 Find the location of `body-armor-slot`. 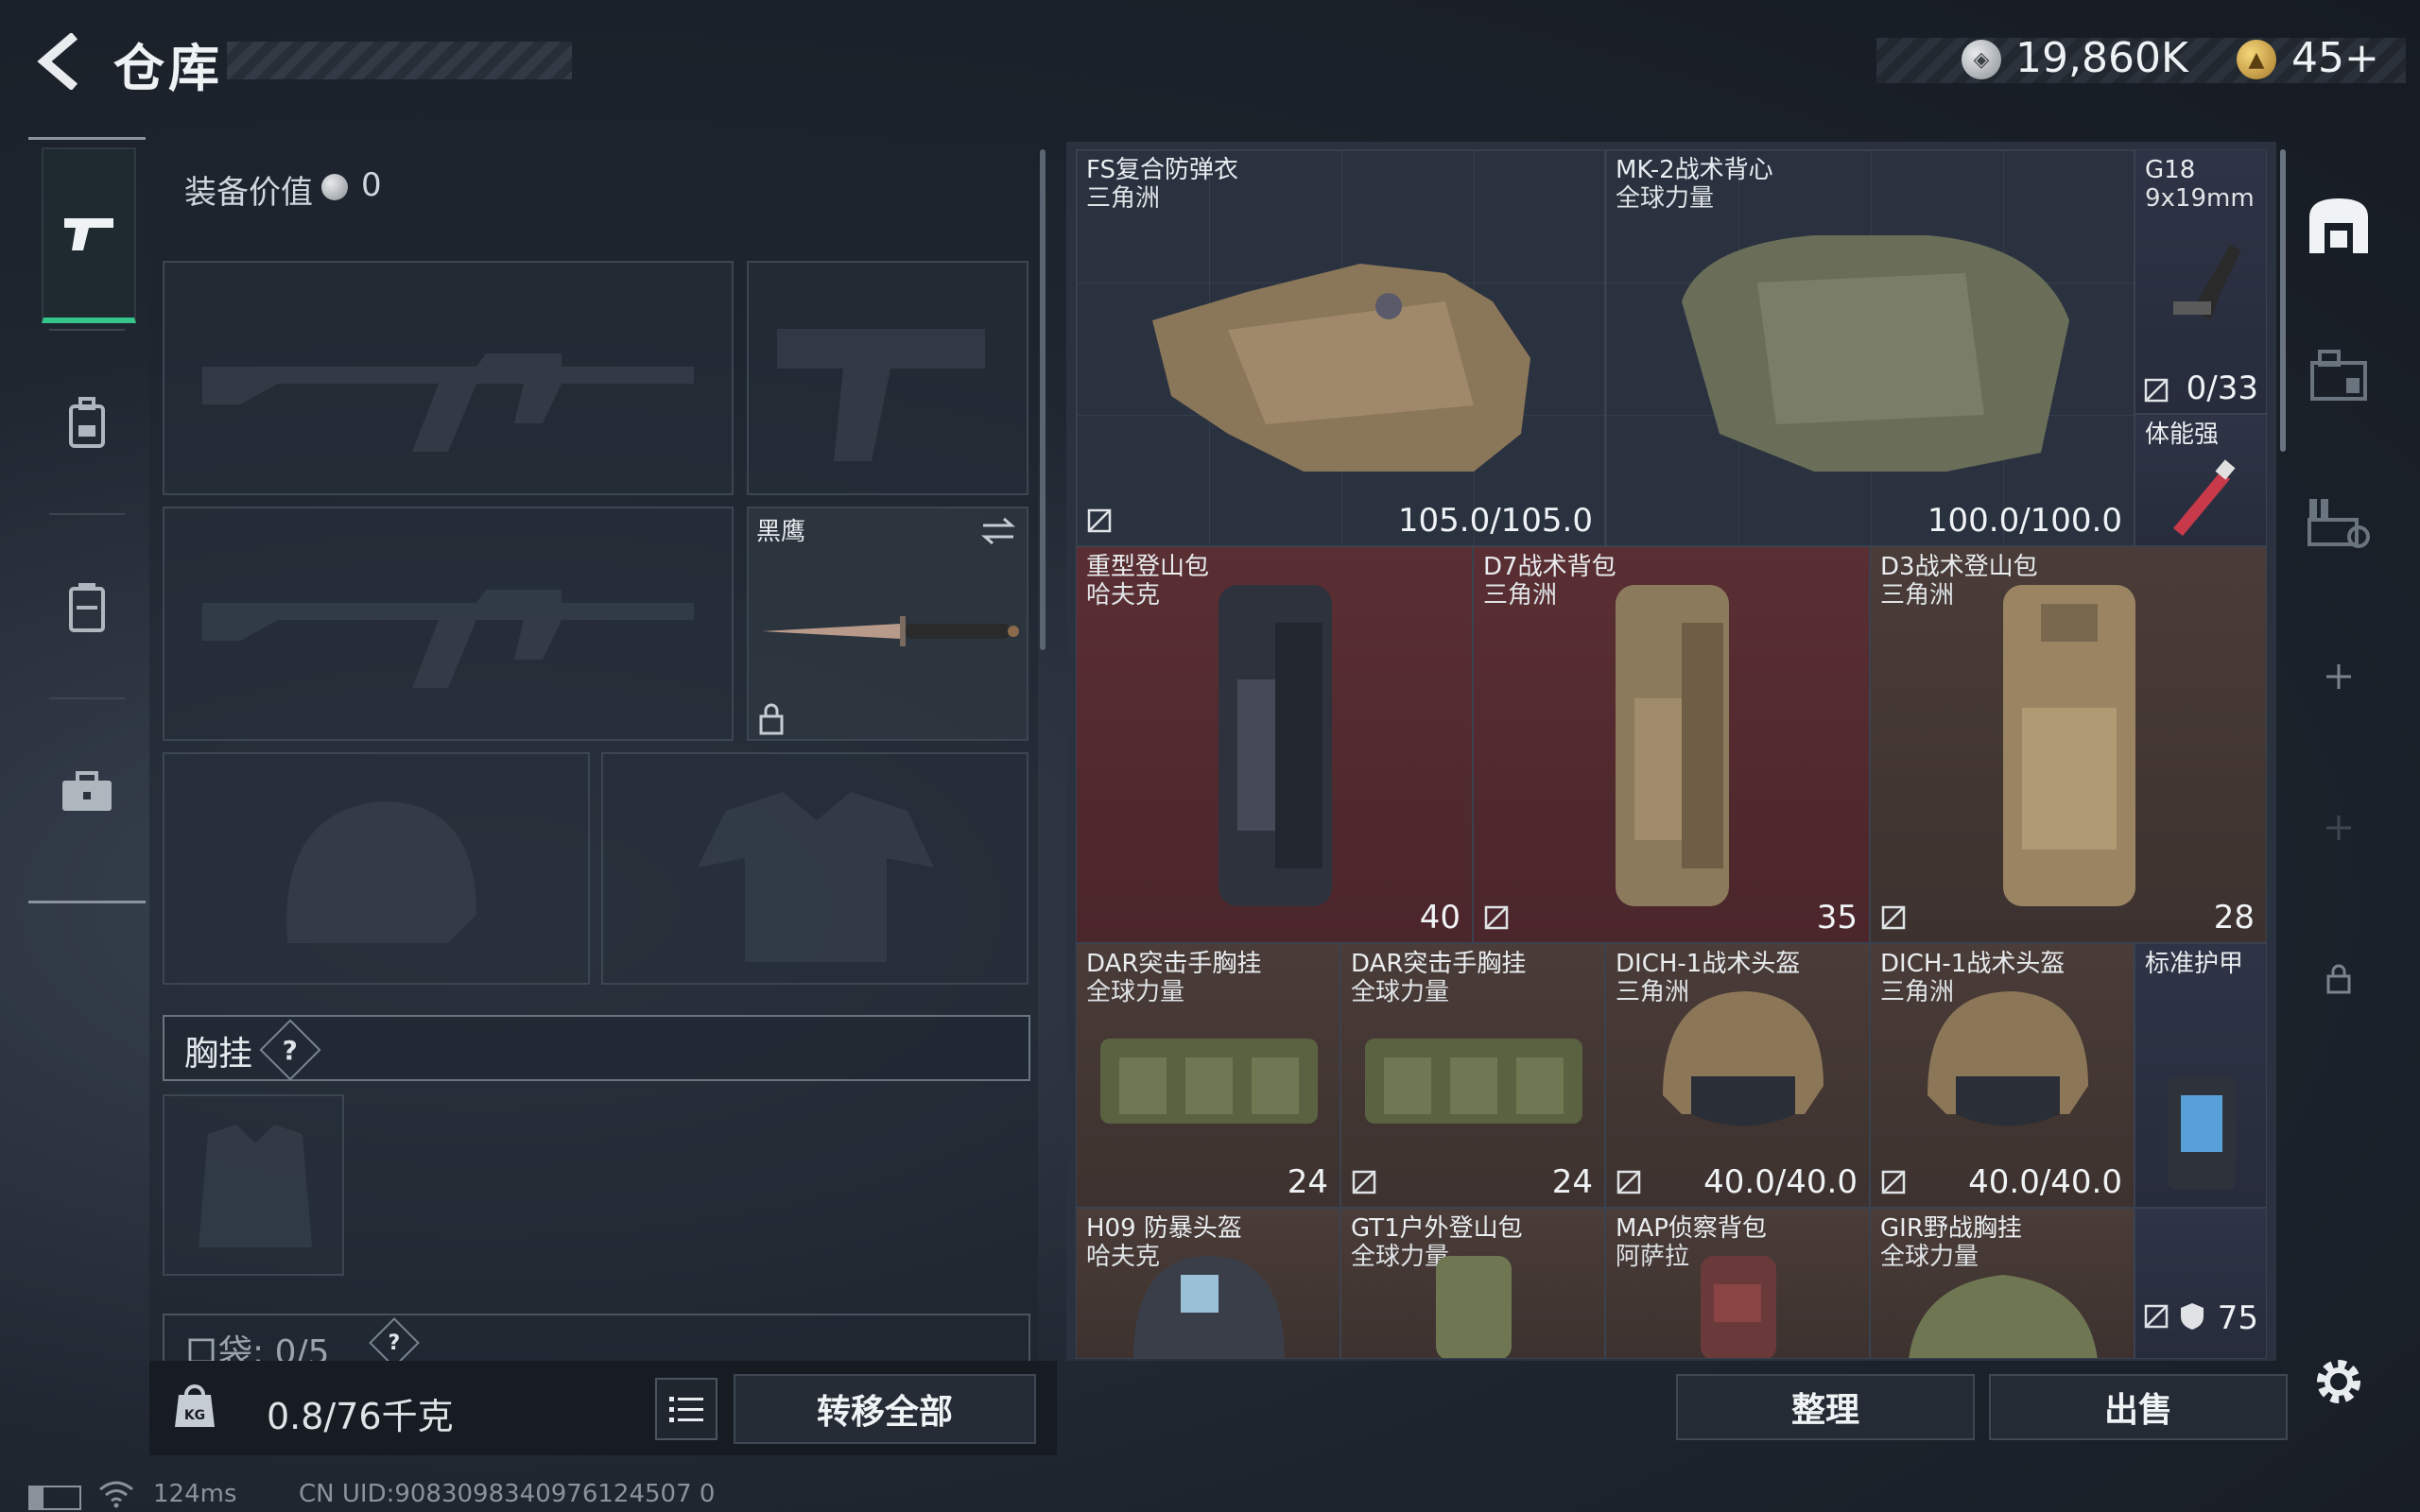

body-armor-slot is located at coordinates (814, 868).